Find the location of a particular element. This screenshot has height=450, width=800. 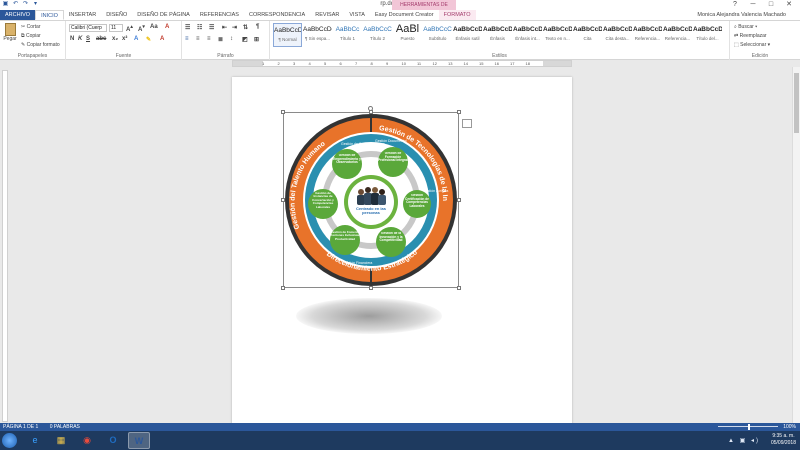

status-bar: PÁGINA 1 DE 1 0 PALABRAS 100% is located at coordinates (400, 427).